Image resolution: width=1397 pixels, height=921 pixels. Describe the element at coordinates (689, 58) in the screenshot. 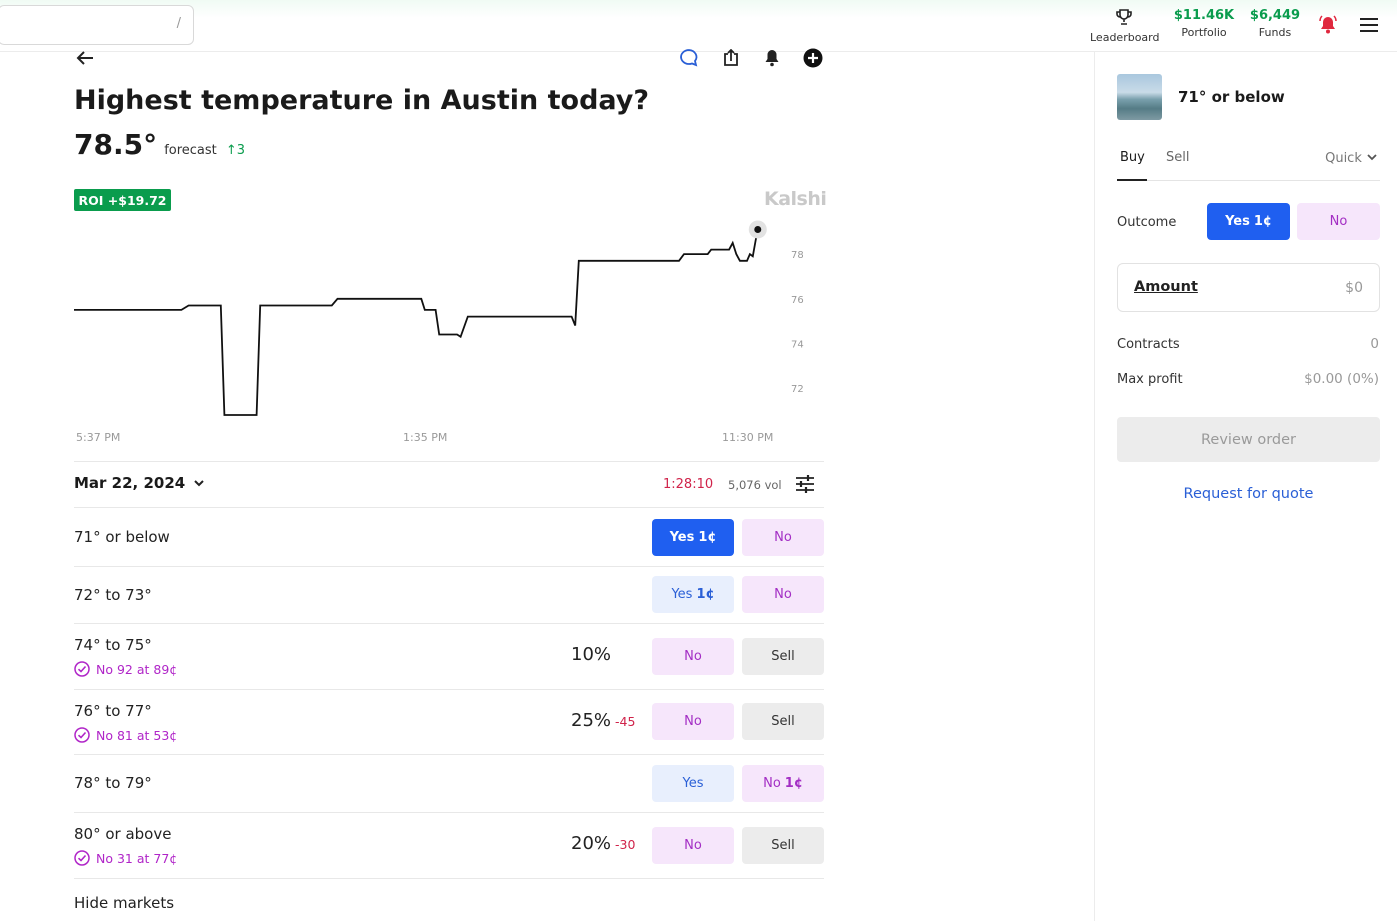

I see `comments-icon` at that location.